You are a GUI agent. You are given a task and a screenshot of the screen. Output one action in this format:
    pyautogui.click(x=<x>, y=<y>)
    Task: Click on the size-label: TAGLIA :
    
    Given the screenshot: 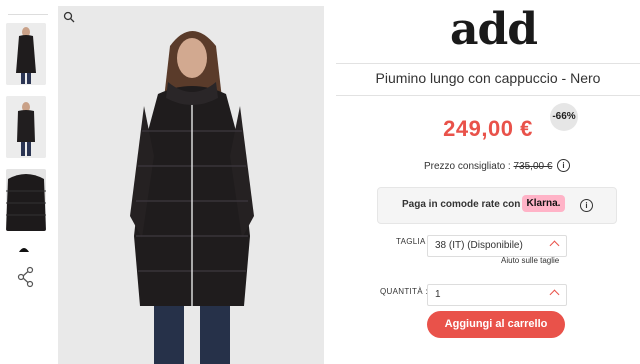 What is the action you would take?
    pyautogui.click(x=413, y=241)
    